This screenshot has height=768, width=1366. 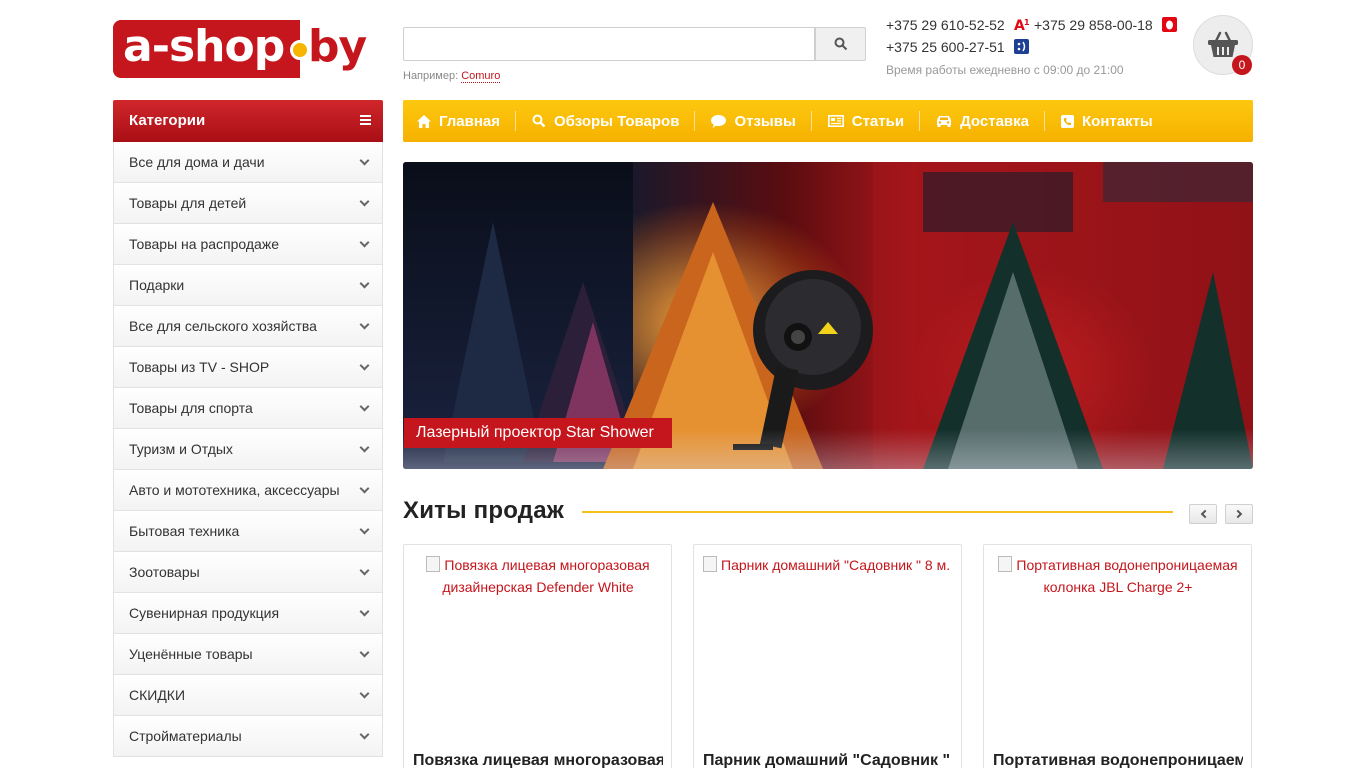 What do you see at coordinates (609, 44) in the screenshot?
I see `search-input` at bounding box center [609, 44].